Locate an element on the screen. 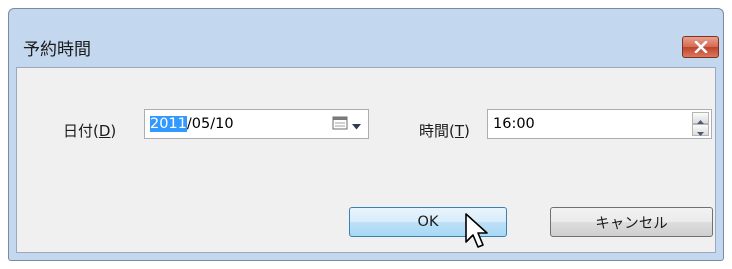 The height and width of the screenshot is (269, 732). date-input-value: 2011/05/10 is located at coordinates (192, 124).